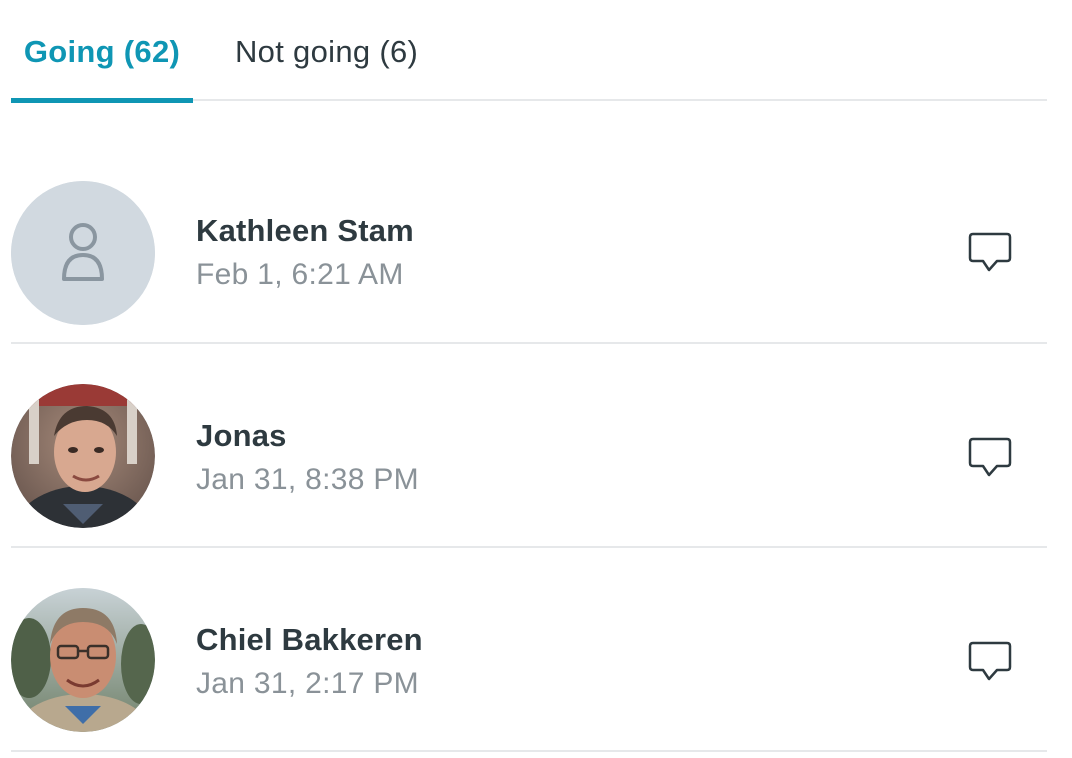 This screenshot has width=1072, height=758. What do you see at coordinates (529, 51) in the screenshot?
I see `rsvp-tabs: Going (62) Not going (6)` at bounding box center [529, 51].